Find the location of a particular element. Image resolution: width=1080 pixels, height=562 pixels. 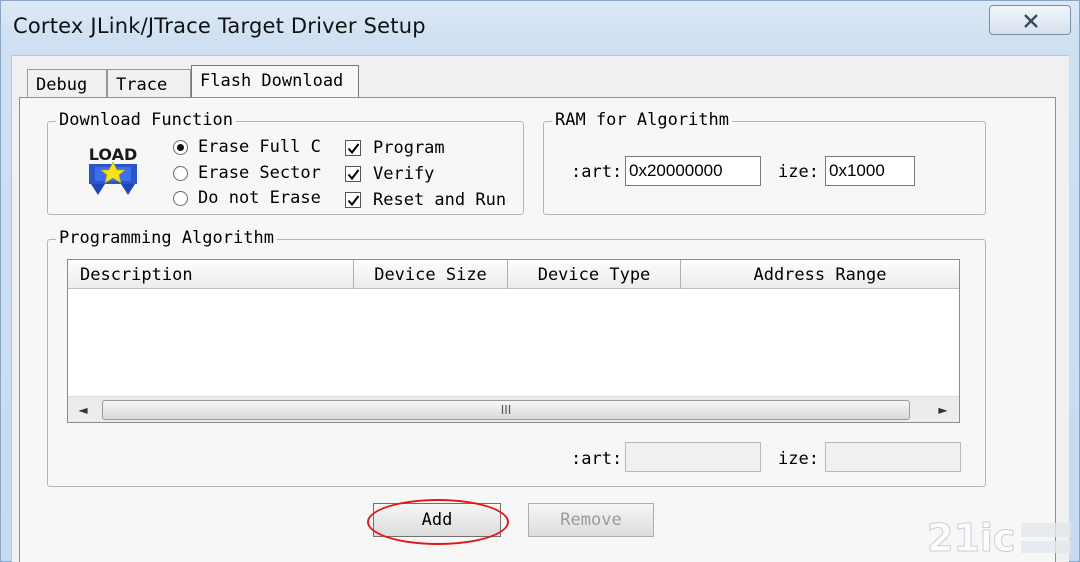

column-header-device-size: Device Size is located at coordinates (431, 274).